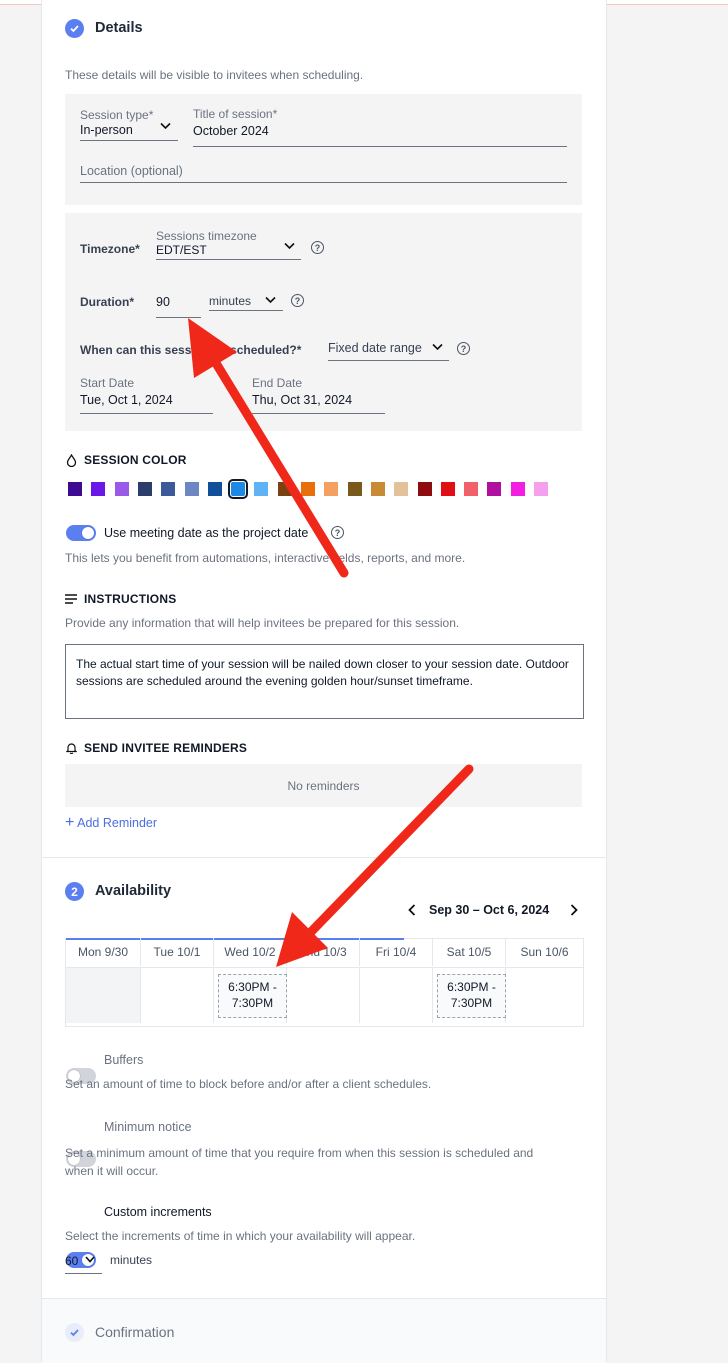 The width and height of the screenshot is (728, 1363). I want to click on start-date-value: Tue, Oct 1, 2024, so click(126, 400).